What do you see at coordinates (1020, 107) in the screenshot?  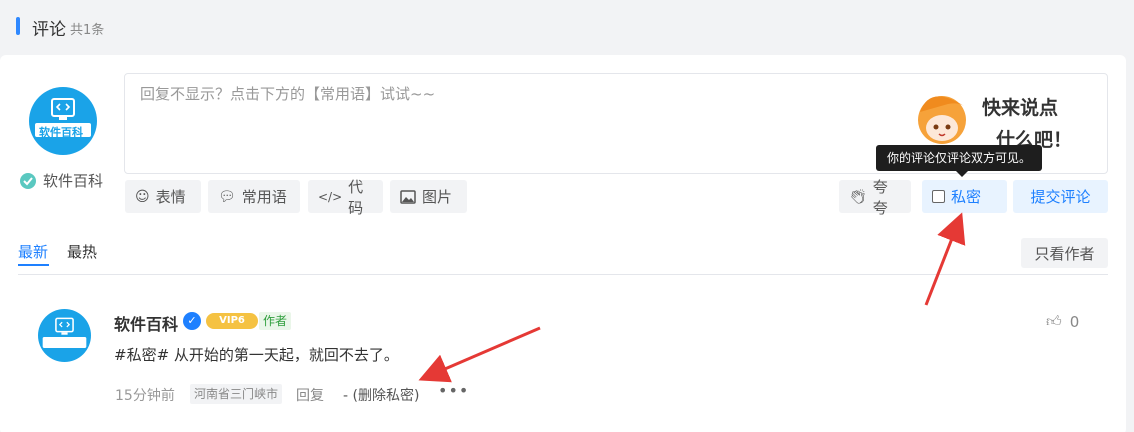 I see `mascot-text-line1: 快来说点` at bounding box center [1020, 107].